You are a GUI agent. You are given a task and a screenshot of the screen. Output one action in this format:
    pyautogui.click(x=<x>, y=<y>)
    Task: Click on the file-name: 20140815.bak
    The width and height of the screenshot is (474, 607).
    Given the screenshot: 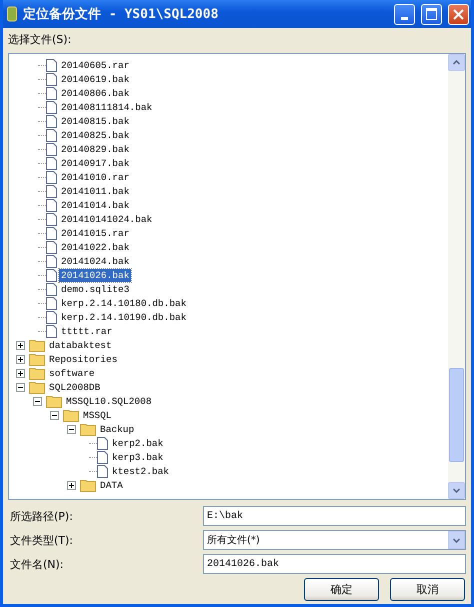 What is the action you would take?
    pyautogui.click(x=95, y=121)
    